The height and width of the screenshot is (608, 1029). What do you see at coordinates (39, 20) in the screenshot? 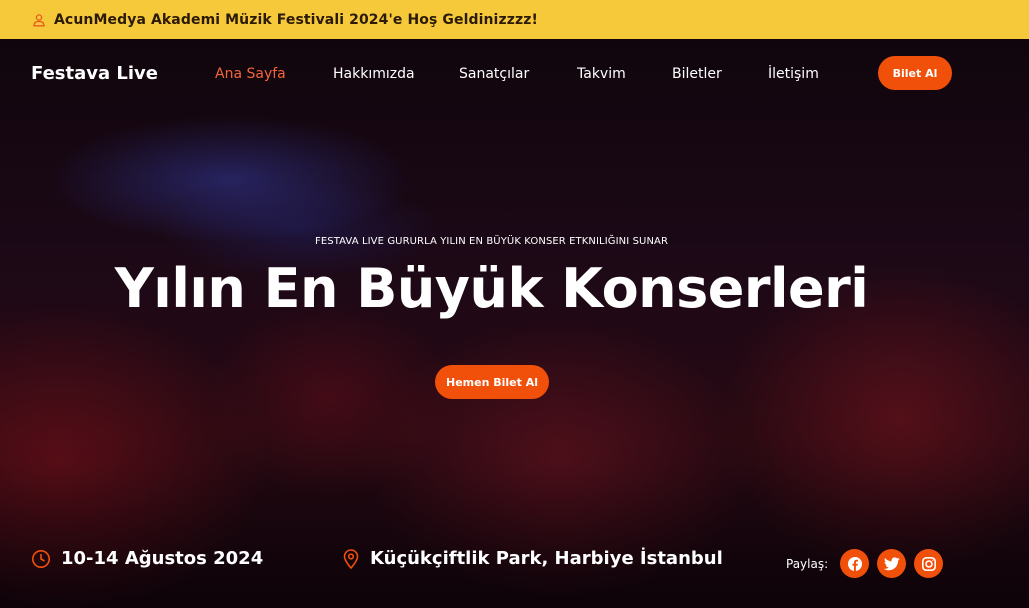
I see `user-icon` at bounding box center [39, 20].